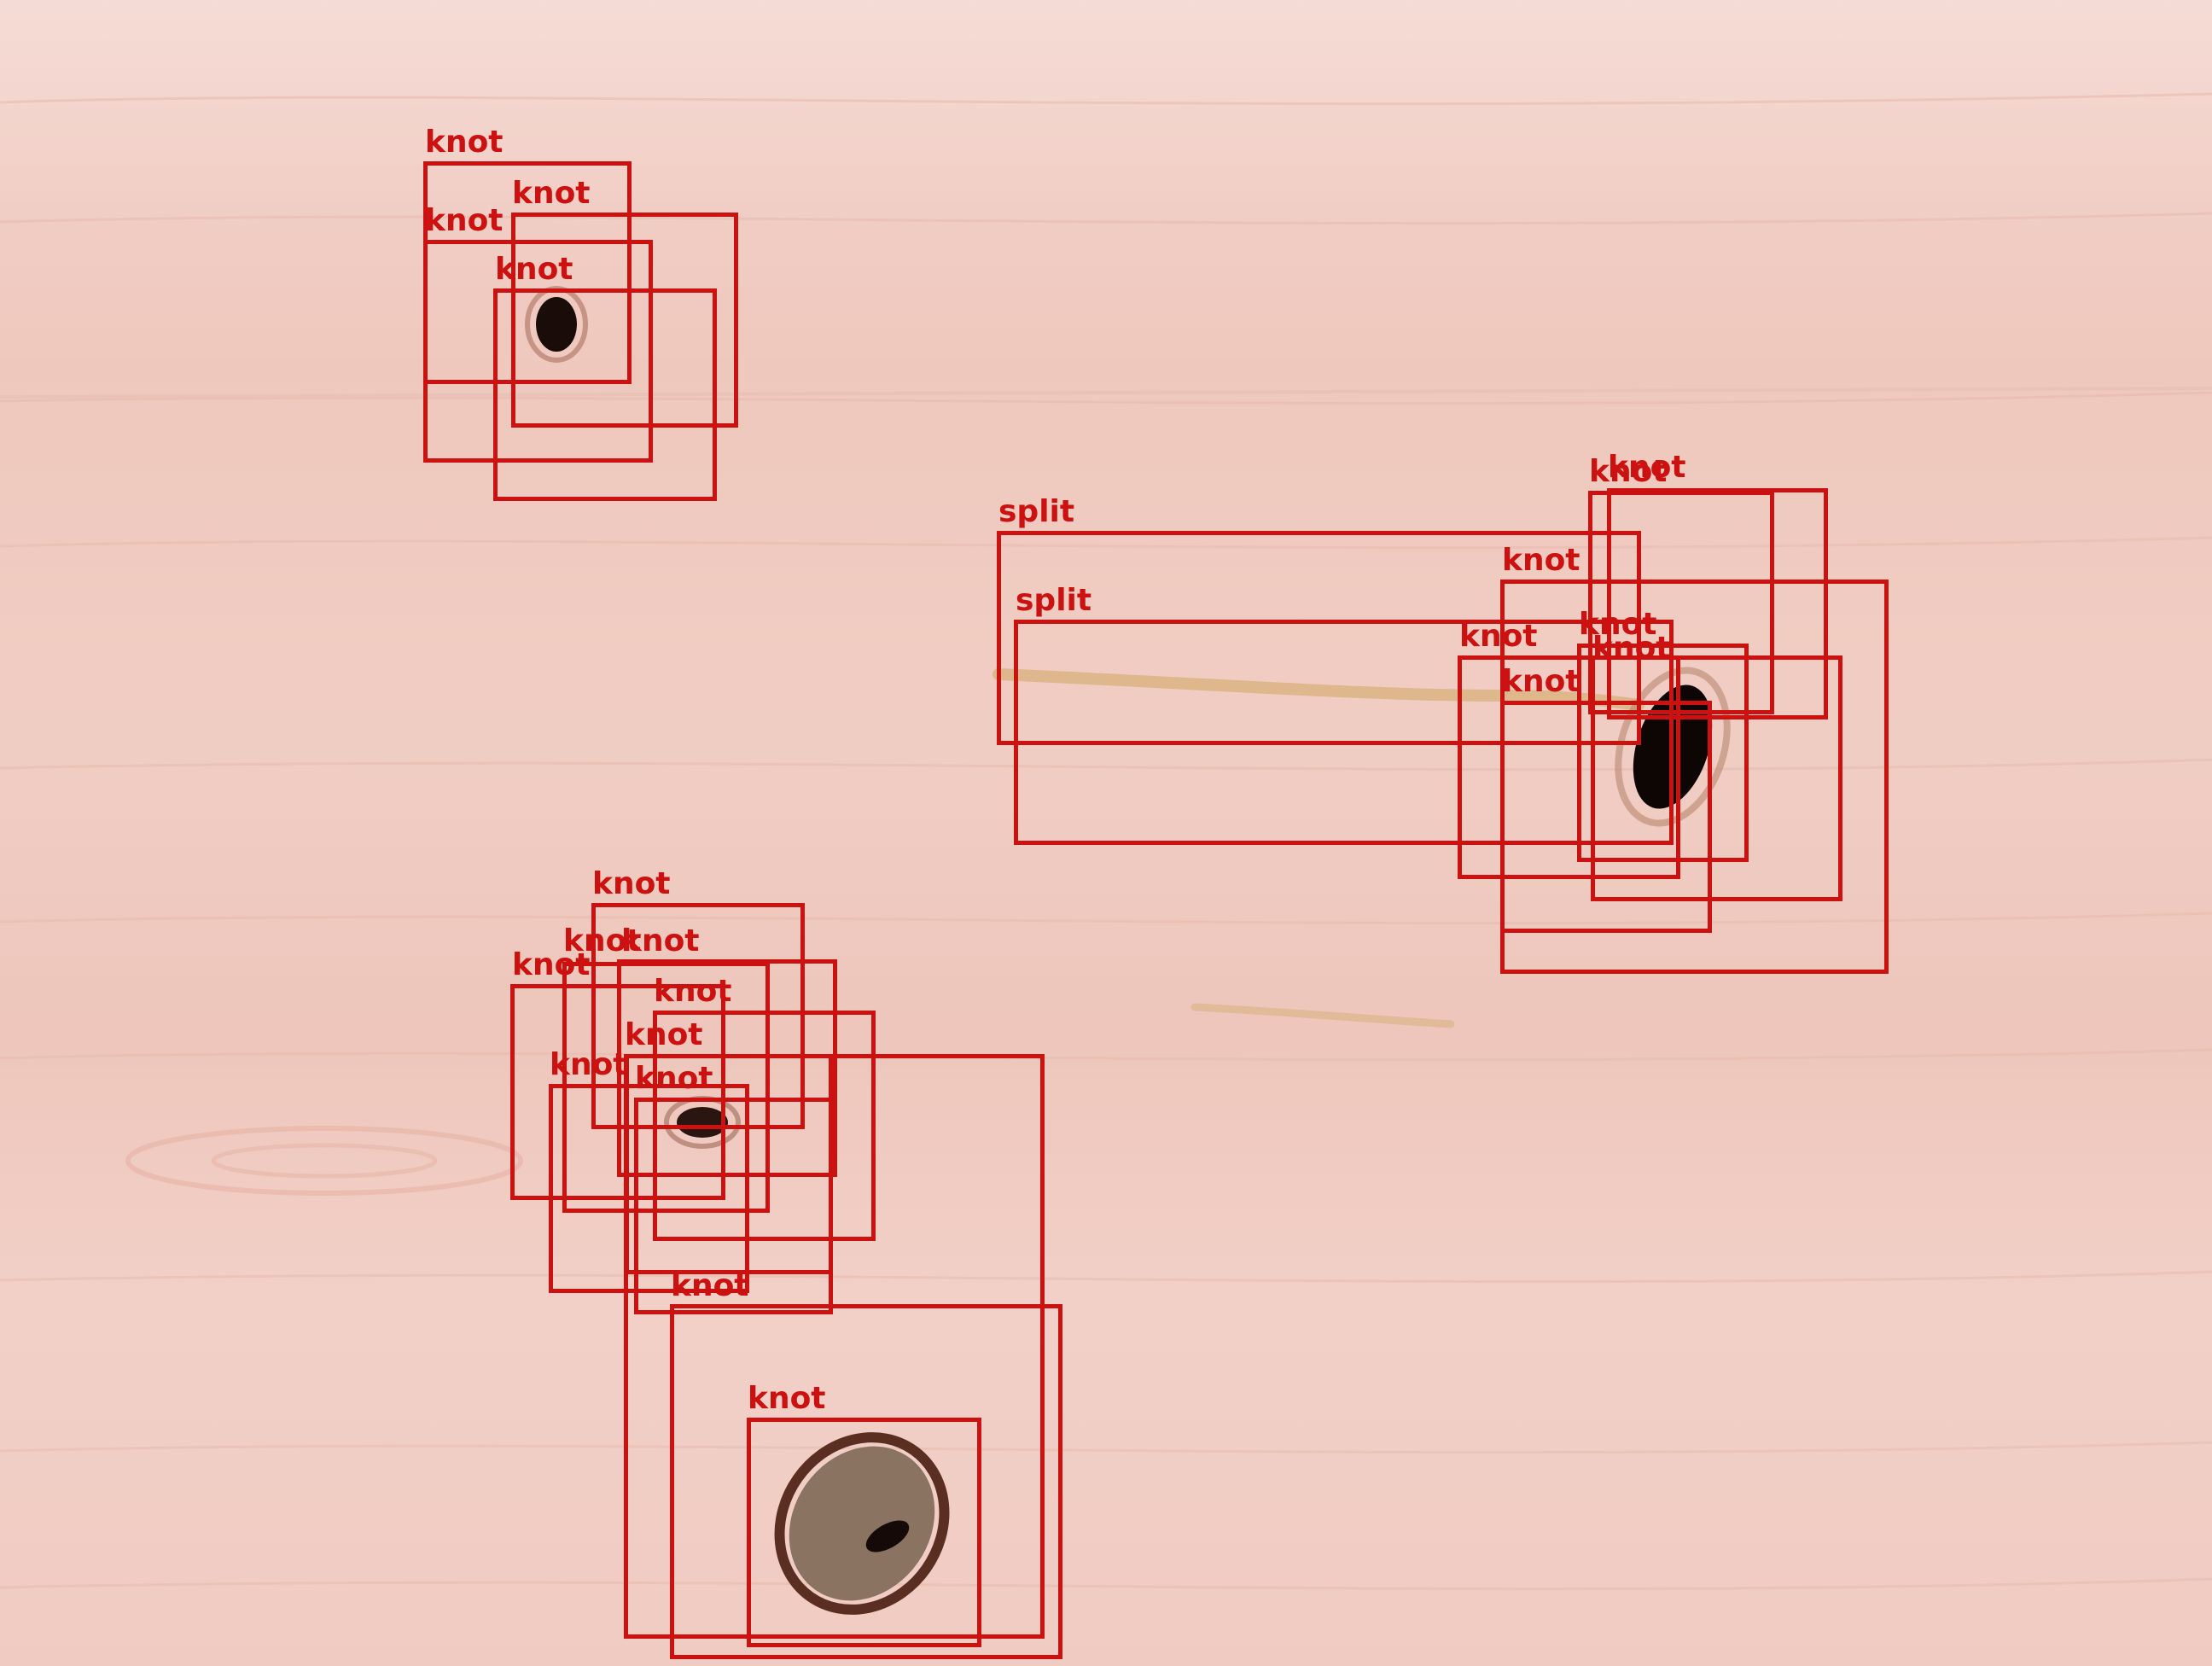 The image size is (2212, 1666). What do you see at coordinates (1322, 1015) in the screenshot?
I see `split-crack-lower` at bounding box center [1322, 1015].